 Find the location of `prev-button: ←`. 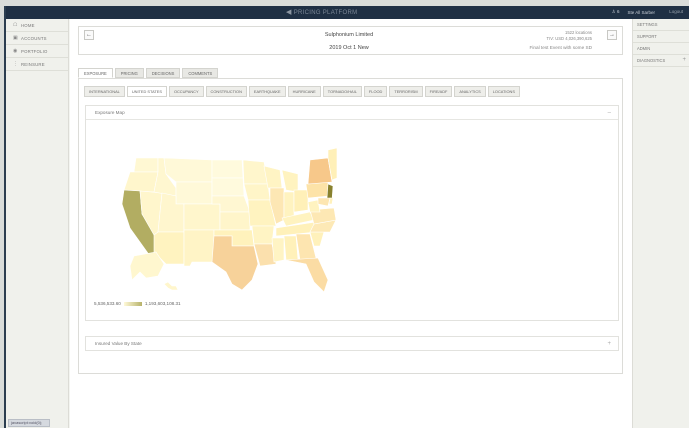

prev-button: ← is located at coordinates (89, 35).